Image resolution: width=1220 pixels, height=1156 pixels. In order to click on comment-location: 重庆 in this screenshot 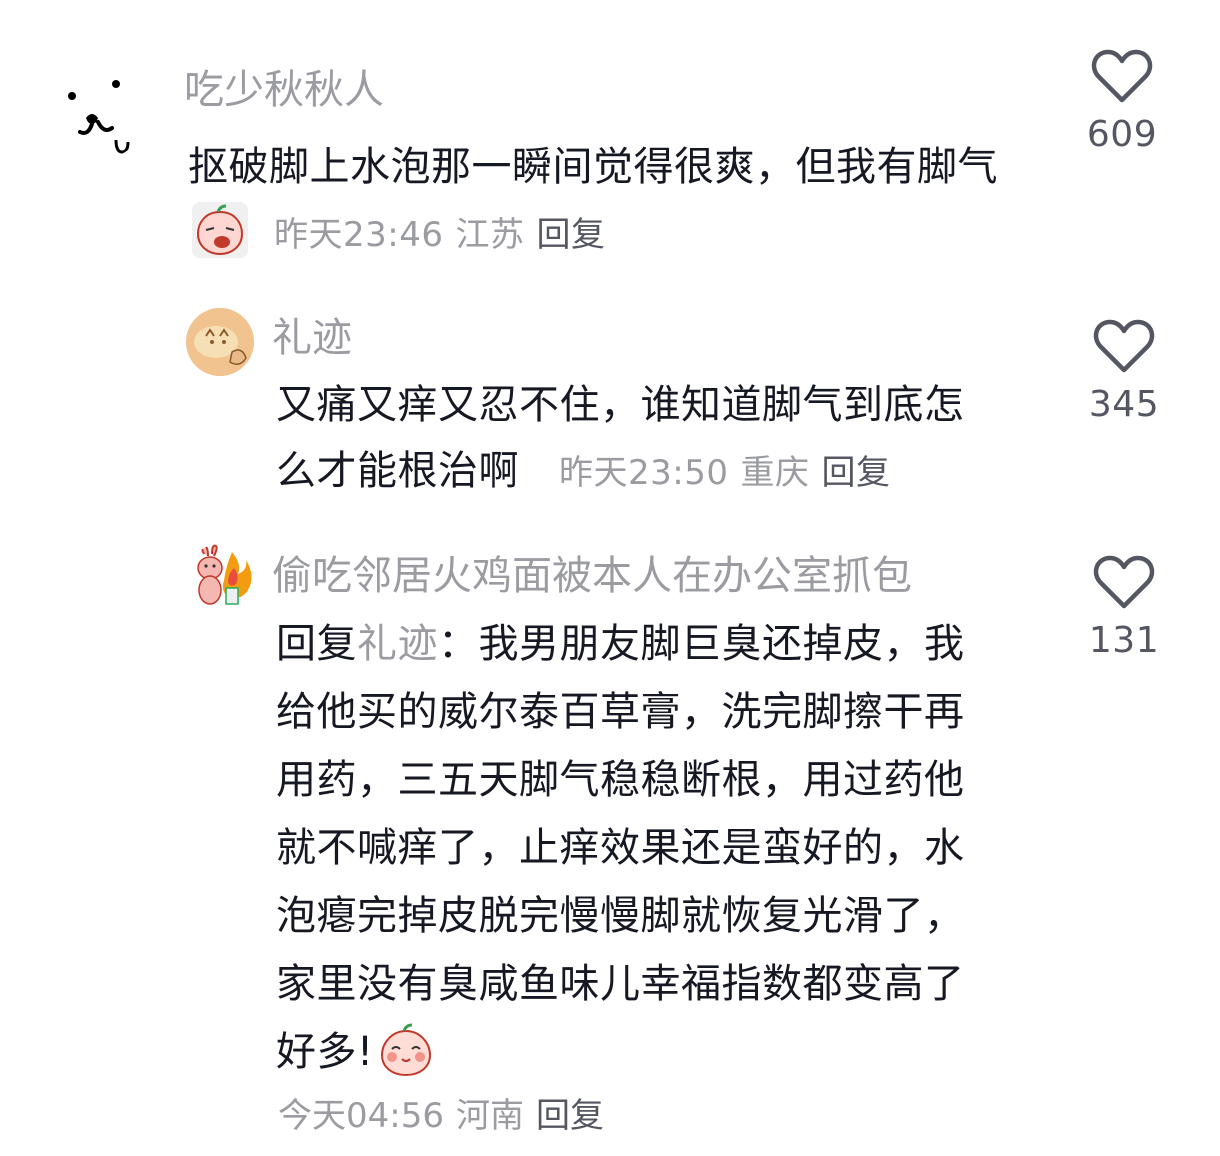, I will do `click(775, 473)`.